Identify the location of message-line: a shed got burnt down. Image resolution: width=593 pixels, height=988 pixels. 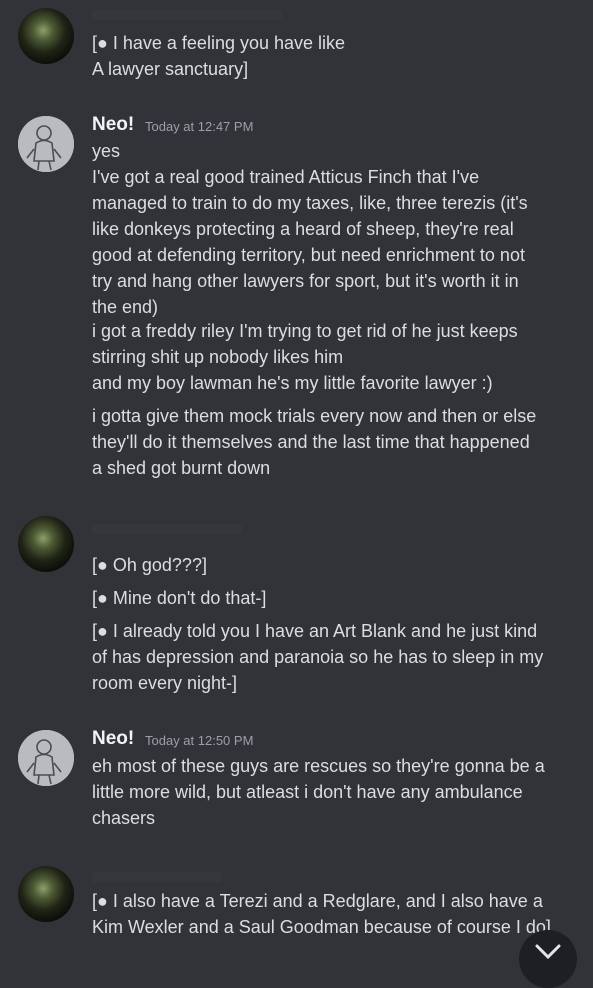
(181, 468).